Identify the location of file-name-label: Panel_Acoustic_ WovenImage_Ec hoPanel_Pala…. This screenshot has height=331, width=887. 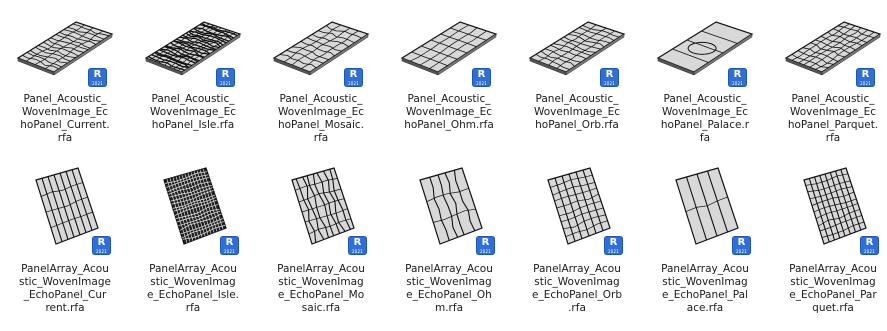
(705, 119).